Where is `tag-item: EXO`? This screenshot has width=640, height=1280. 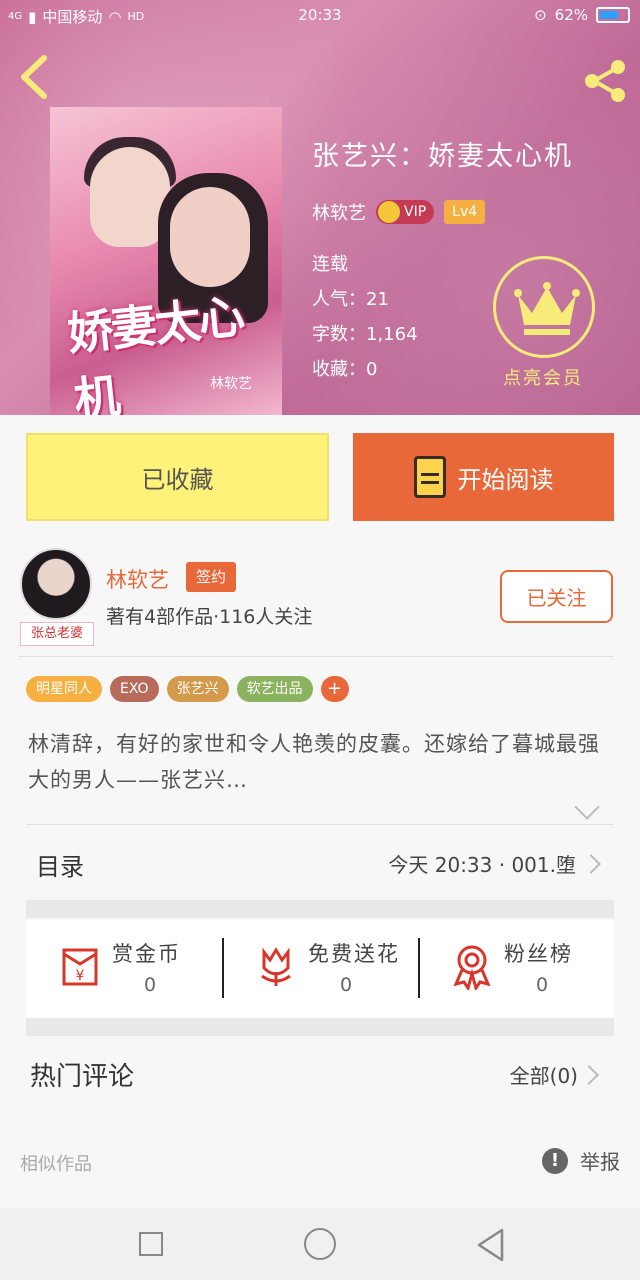
tag-item: EXO is located at coordinates (134, 689).